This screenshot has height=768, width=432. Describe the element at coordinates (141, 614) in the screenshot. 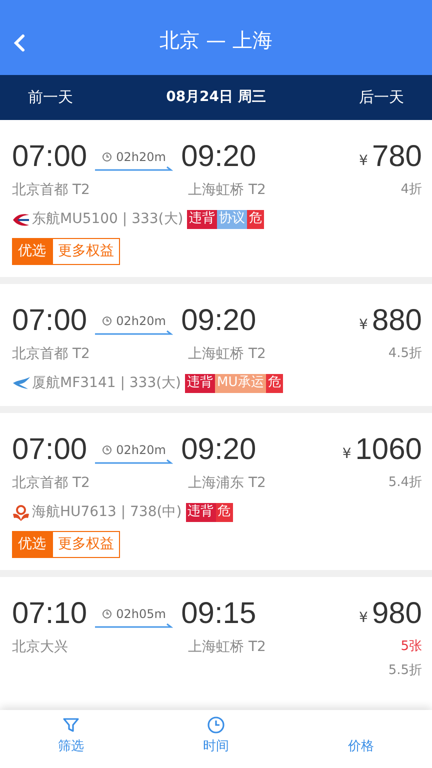

I see `flight-duration: 02h05m` at that location.